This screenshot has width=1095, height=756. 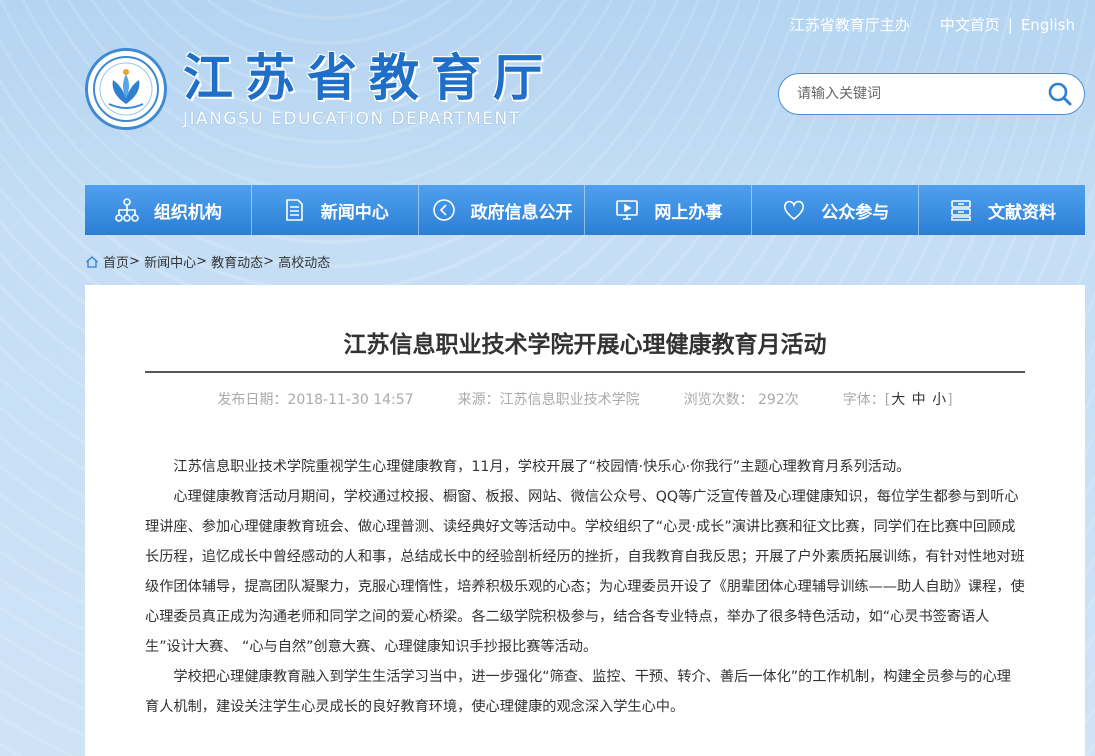 What do you see at coordinates (849, 25) in the screenshot?
I see `sponsor-text: 江苏省教育厅主办` at bounding box center [849, 25].